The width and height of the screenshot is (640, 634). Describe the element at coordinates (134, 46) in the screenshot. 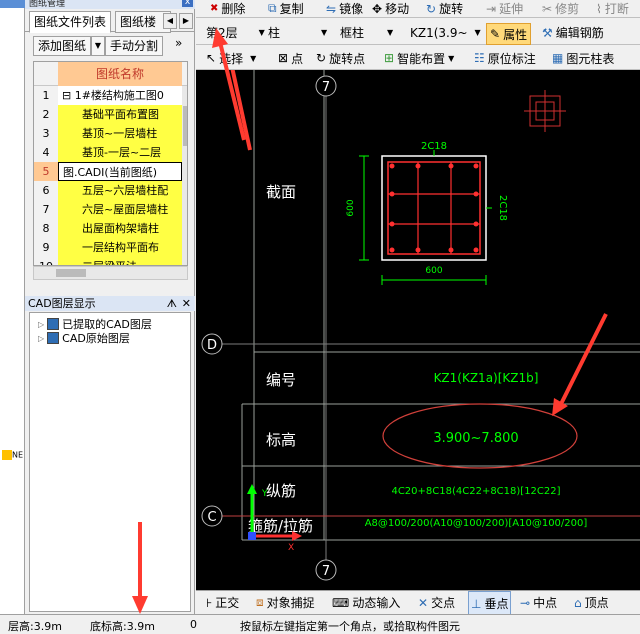

I see `manual-split-button: 手动分割` at that location.